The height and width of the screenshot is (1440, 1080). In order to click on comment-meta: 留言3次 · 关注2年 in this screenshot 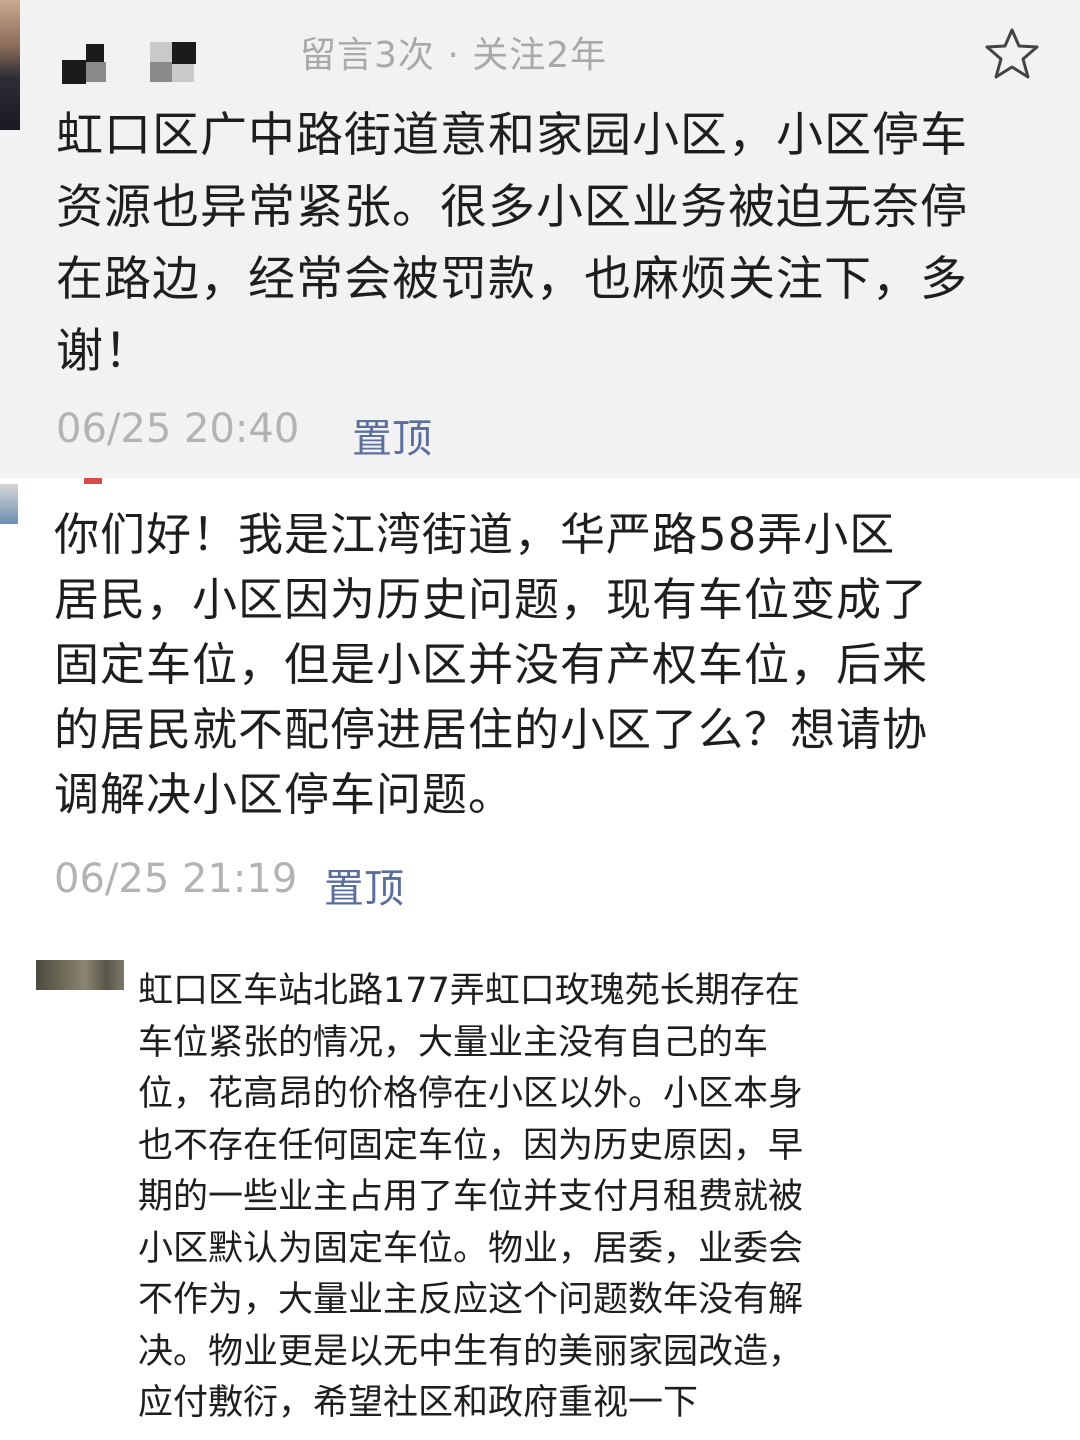, I will do `click(454, 55)`.